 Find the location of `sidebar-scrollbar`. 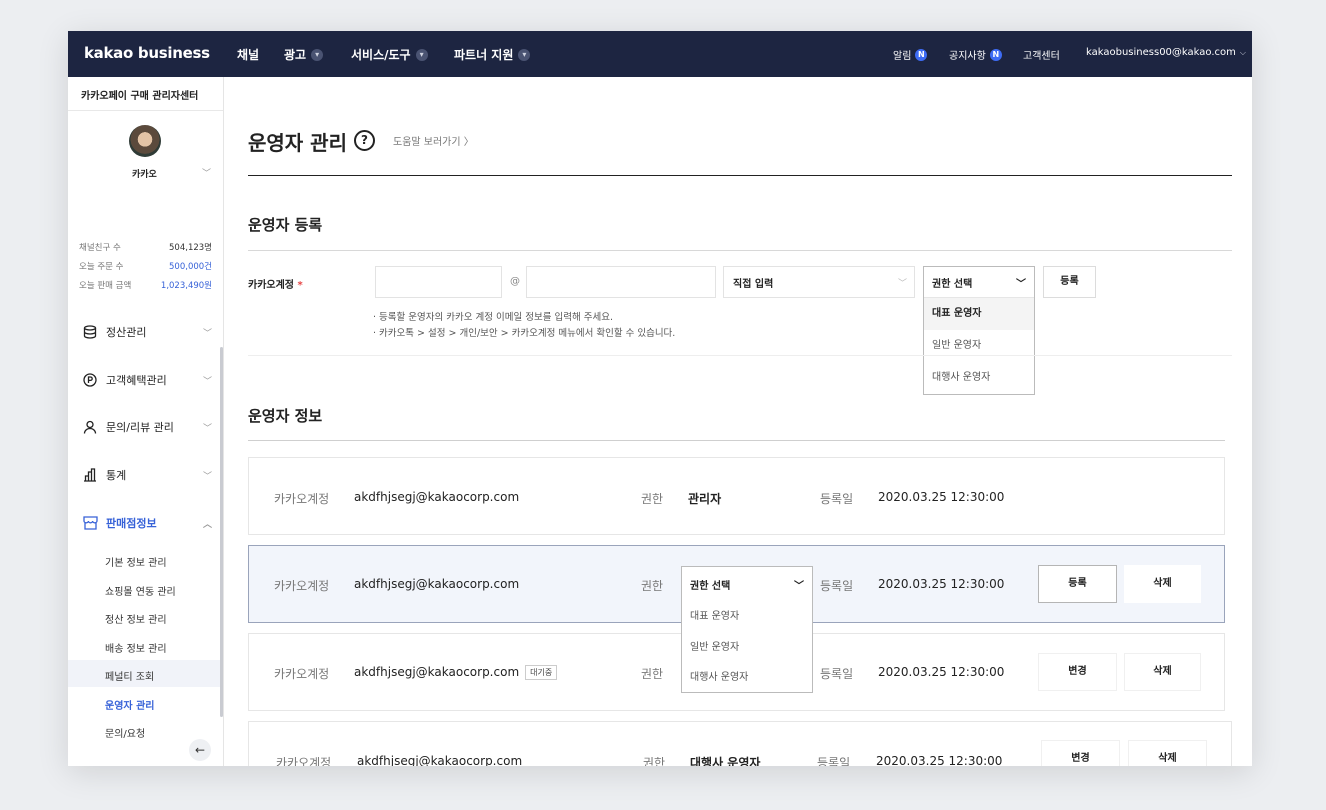

sidebar-scrollbar is located at coordinates (221, 532).